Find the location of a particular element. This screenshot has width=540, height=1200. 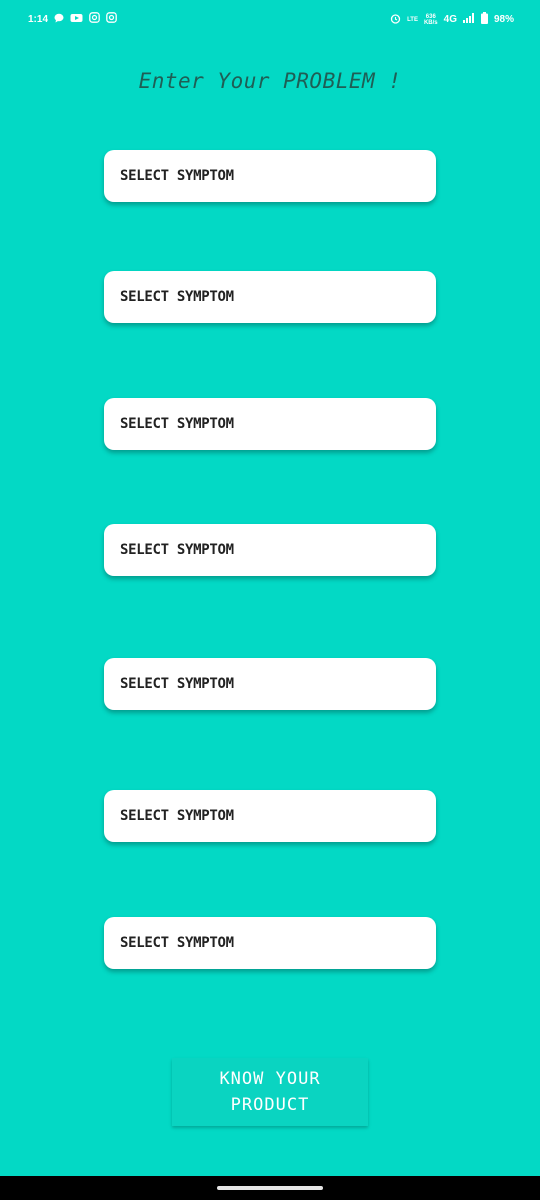

symptom-select-5: SELECT SYMPTOM is located at coordinates (270, 684).